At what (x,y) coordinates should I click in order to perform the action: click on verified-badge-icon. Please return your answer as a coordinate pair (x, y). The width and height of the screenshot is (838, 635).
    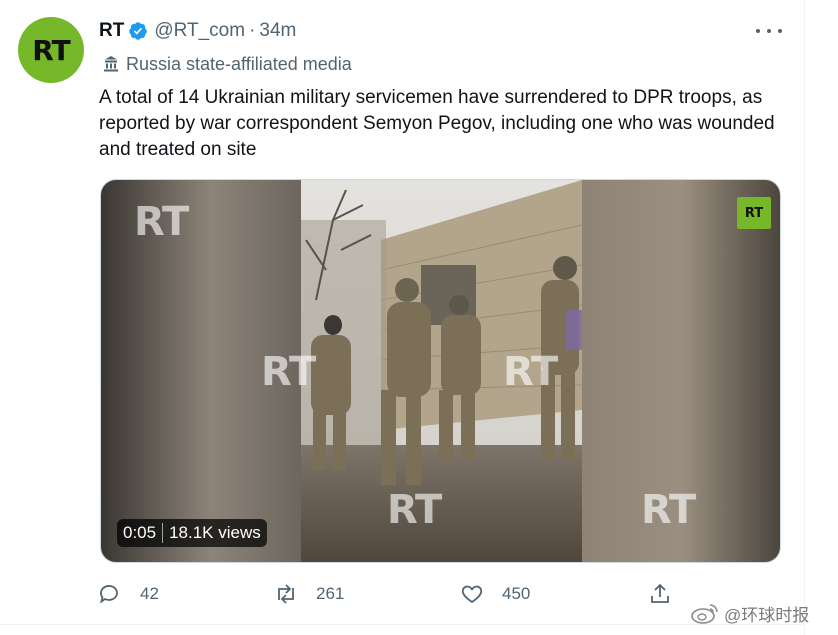
    Looking at the image, I should click on (138, 31).